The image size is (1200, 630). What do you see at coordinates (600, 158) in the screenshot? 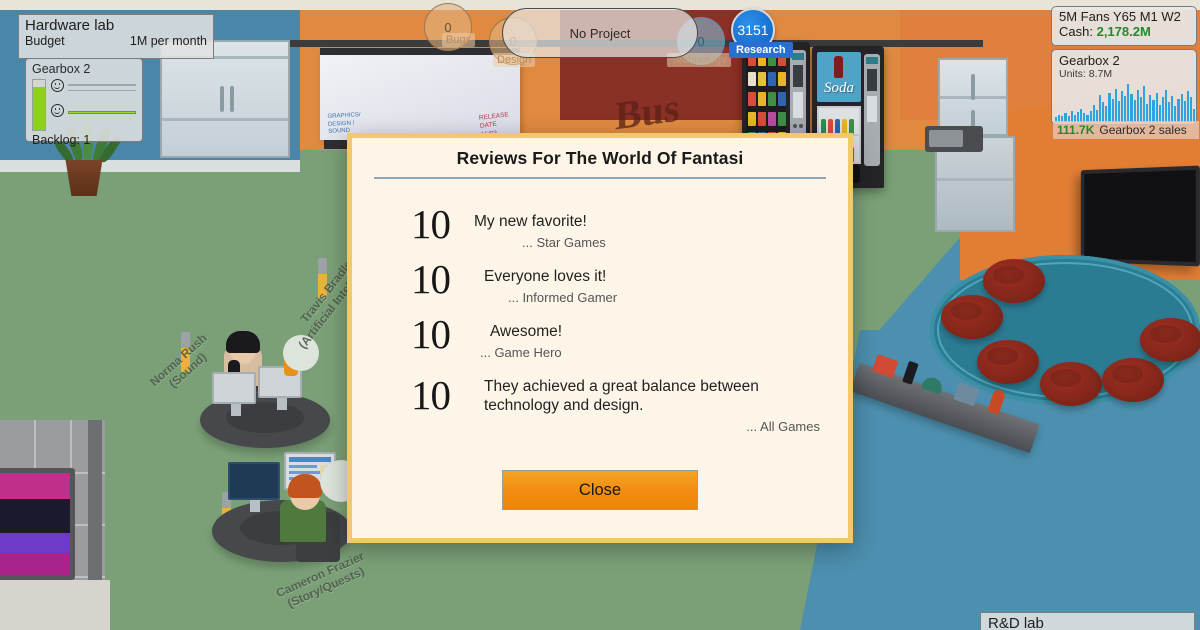
I see `dialog-title: Reviews For The World Of Fantasi` at bounding box center [600, 158].